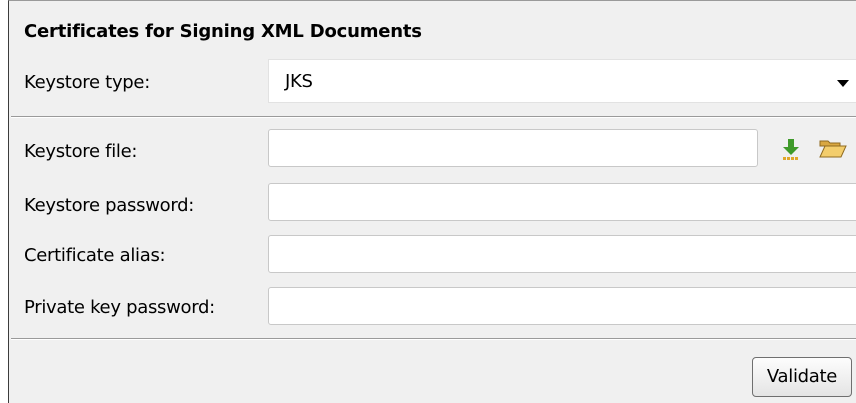 The height and width of the screenshot is (403, 856). I want to click on keystore-password-label: Keystore password:, so click(109, 205).